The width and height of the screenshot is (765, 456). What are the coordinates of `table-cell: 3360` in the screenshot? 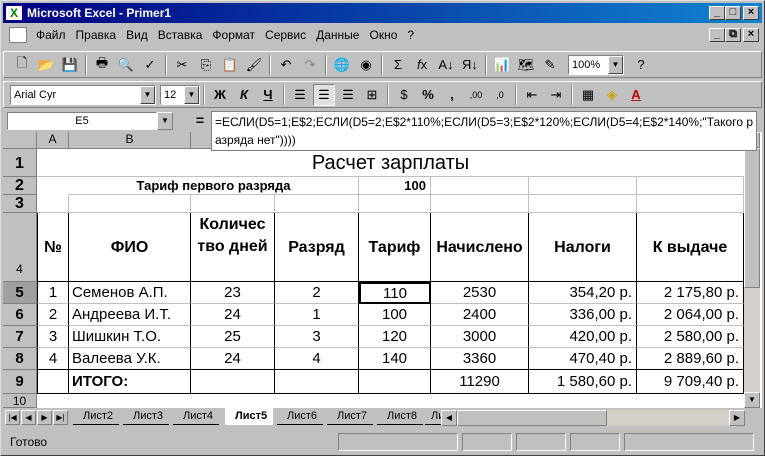 It's located at (480, 359).